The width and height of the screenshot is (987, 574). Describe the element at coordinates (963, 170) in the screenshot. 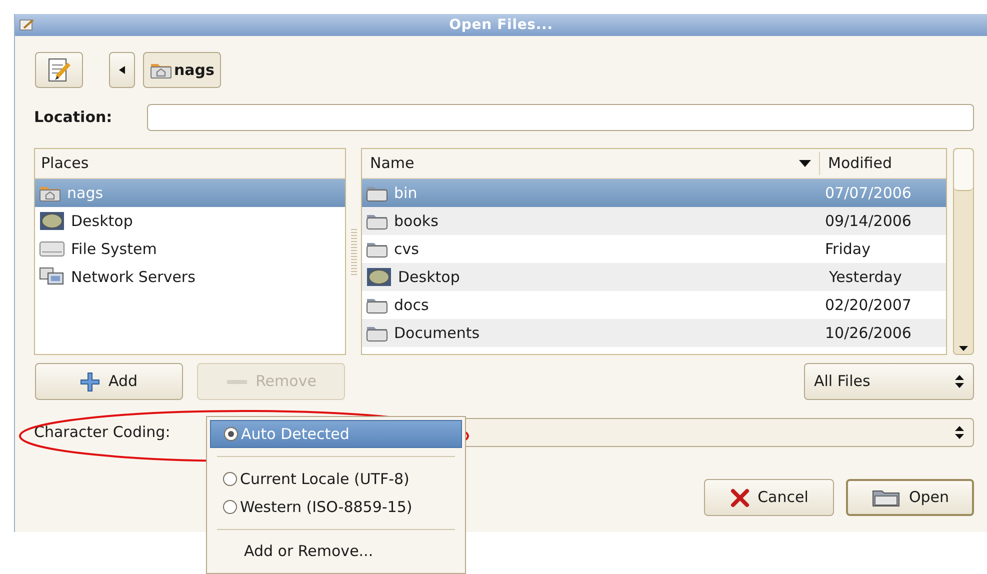

I see `scrollbar-thumb` at that location.